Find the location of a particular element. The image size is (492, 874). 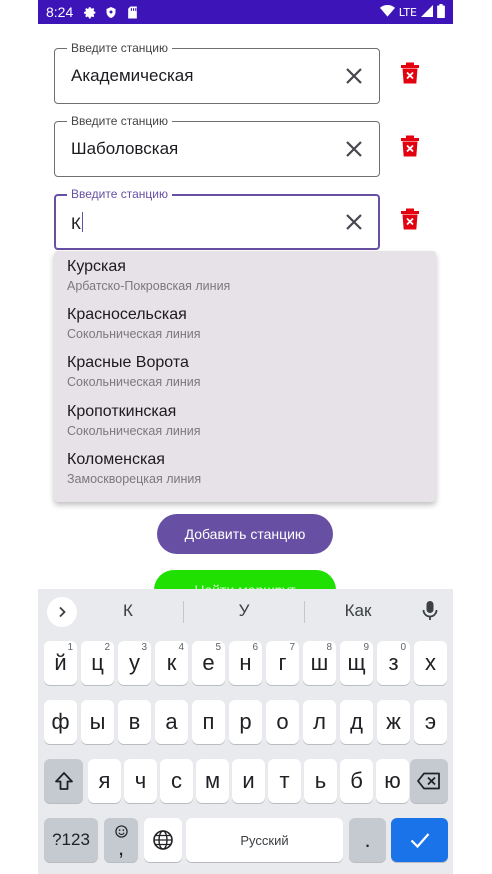

key-й: й1 is located at coordinates (60, 663).